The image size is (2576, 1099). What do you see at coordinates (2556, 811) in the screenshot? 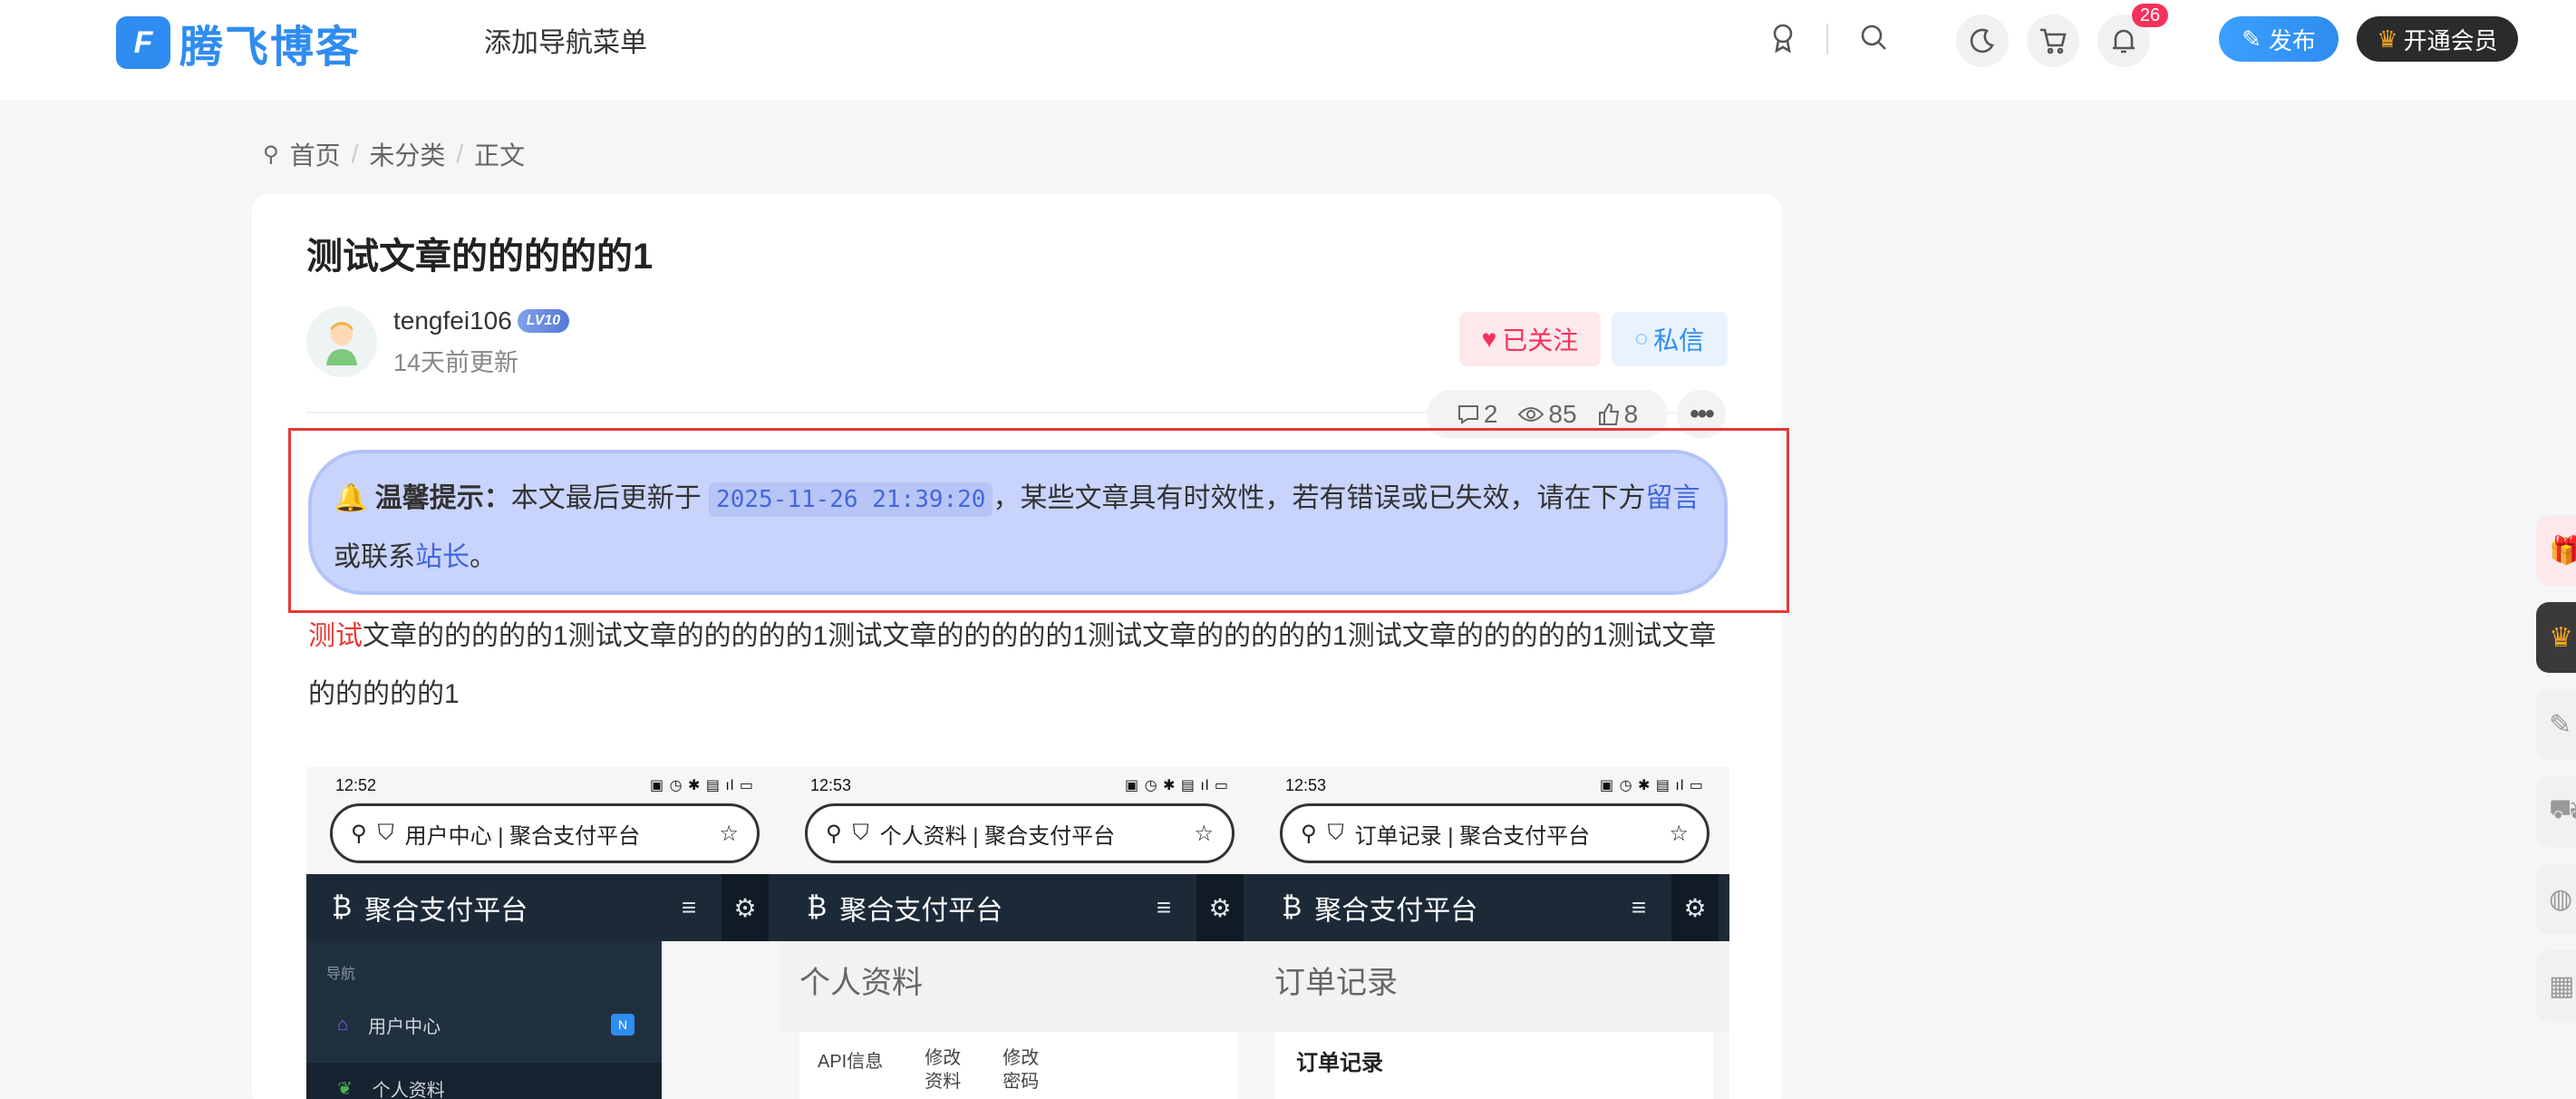
I see `cart-icon: ⛟` at bounding box center [2556, 811].